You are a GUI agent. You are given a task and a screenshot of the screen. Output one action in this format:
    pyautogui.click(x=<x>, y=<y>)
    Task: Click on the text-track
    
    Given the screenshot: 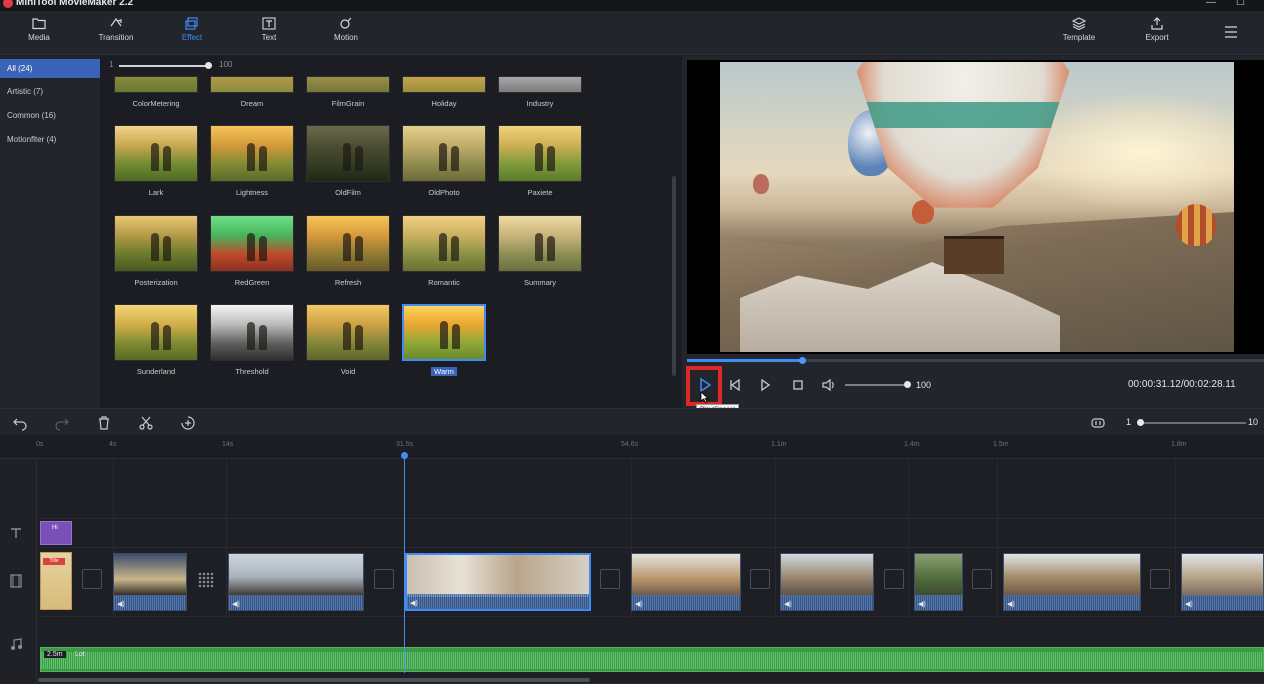 What is the action you would take?
    pyautogui.click(x=650, y=533)
    